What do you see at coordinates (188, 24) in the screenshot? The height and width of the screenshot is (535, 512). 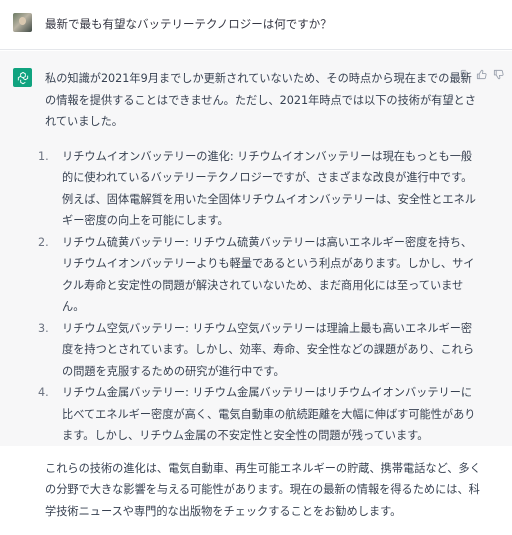 I see `user-question: 最新で最も有望なバッテリーテクノロジーは何ですか？` at bounding box center [188, 24].